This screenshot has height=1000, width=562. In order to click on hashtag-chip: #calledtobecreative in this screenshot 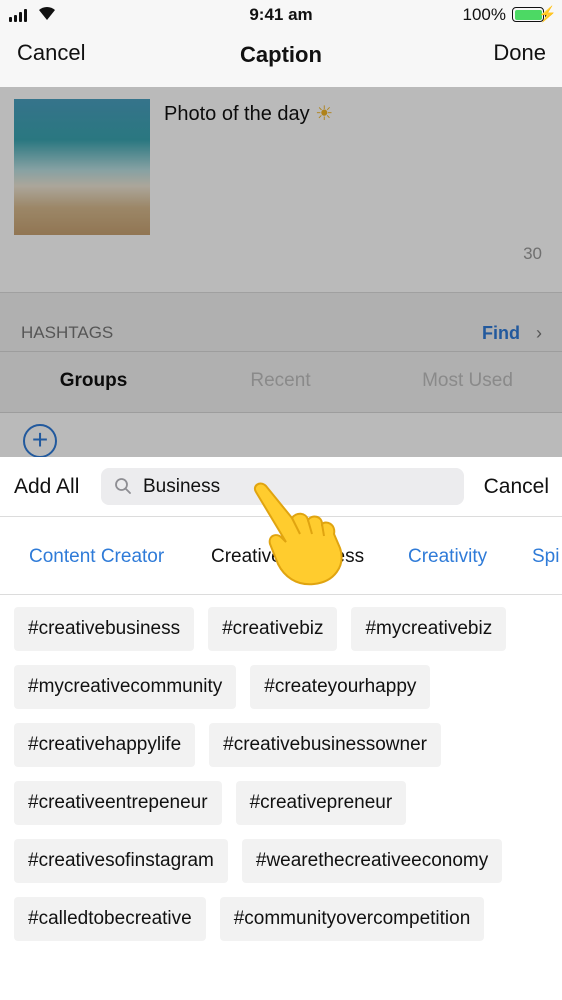, I will do `click(110, 919)`.